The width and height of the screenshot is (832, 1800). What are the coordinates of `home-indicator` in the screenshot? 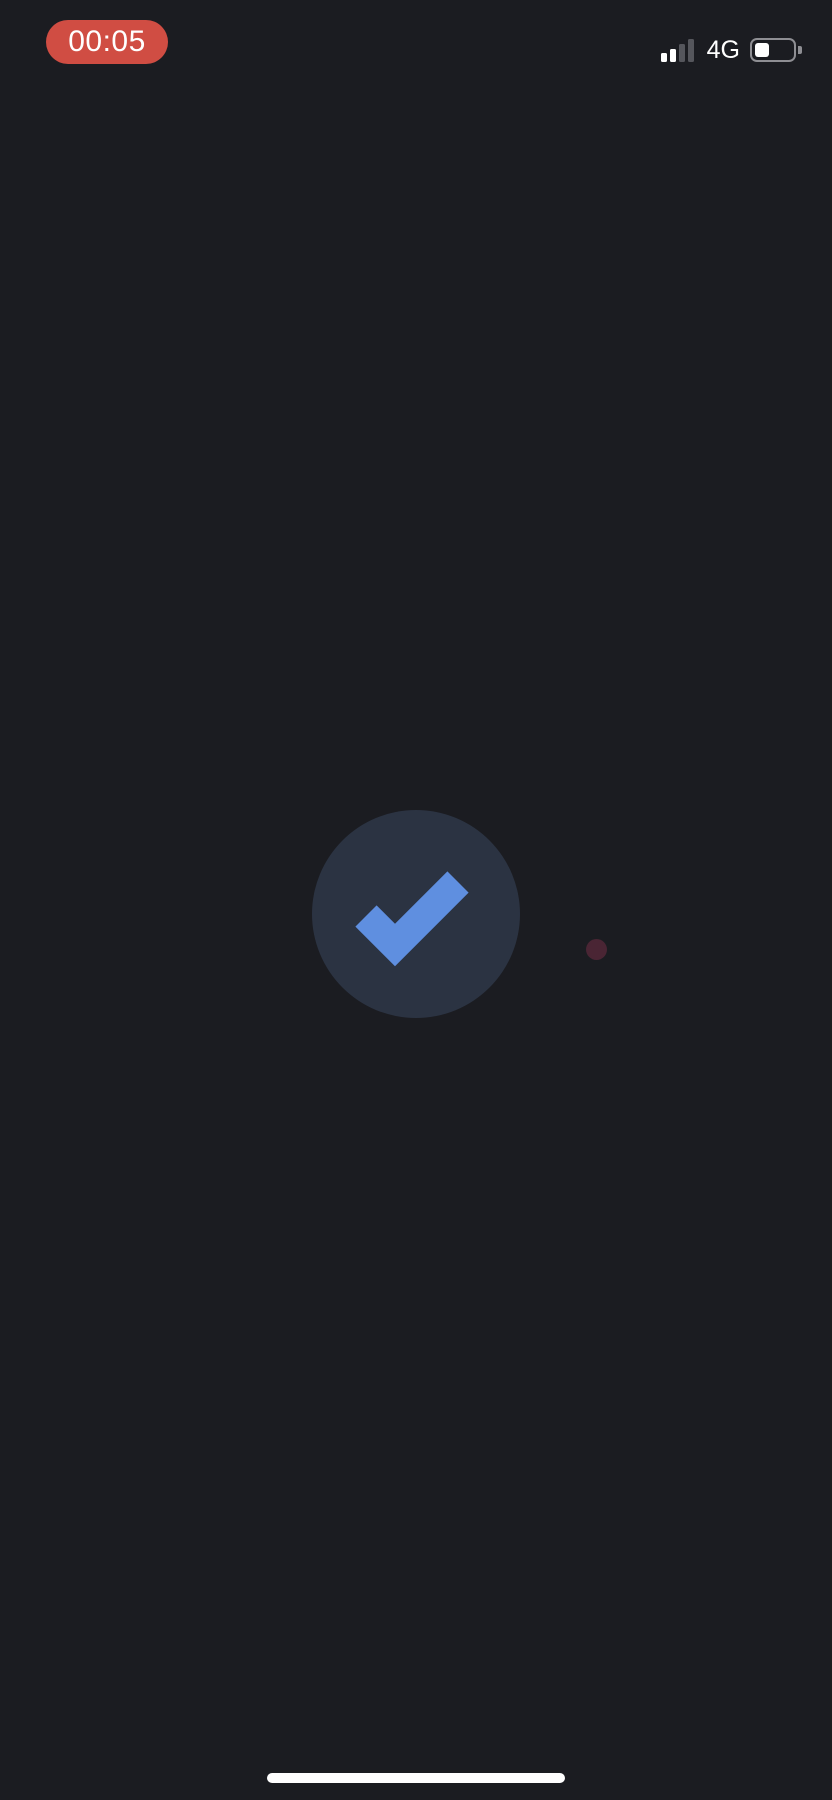 It's located at (416, 1778).